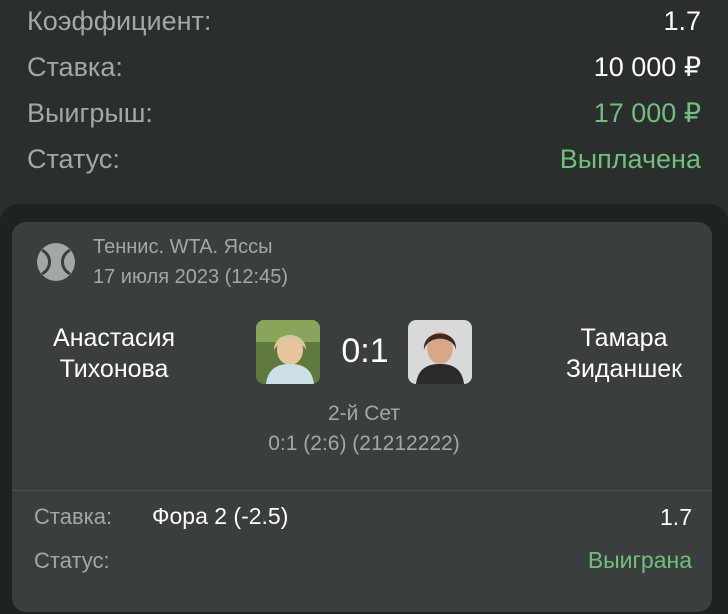 This screenshot has width=728, height=614. Describe the element at coordinates (362, 490) in the screenshot. I see `divider` at that location.